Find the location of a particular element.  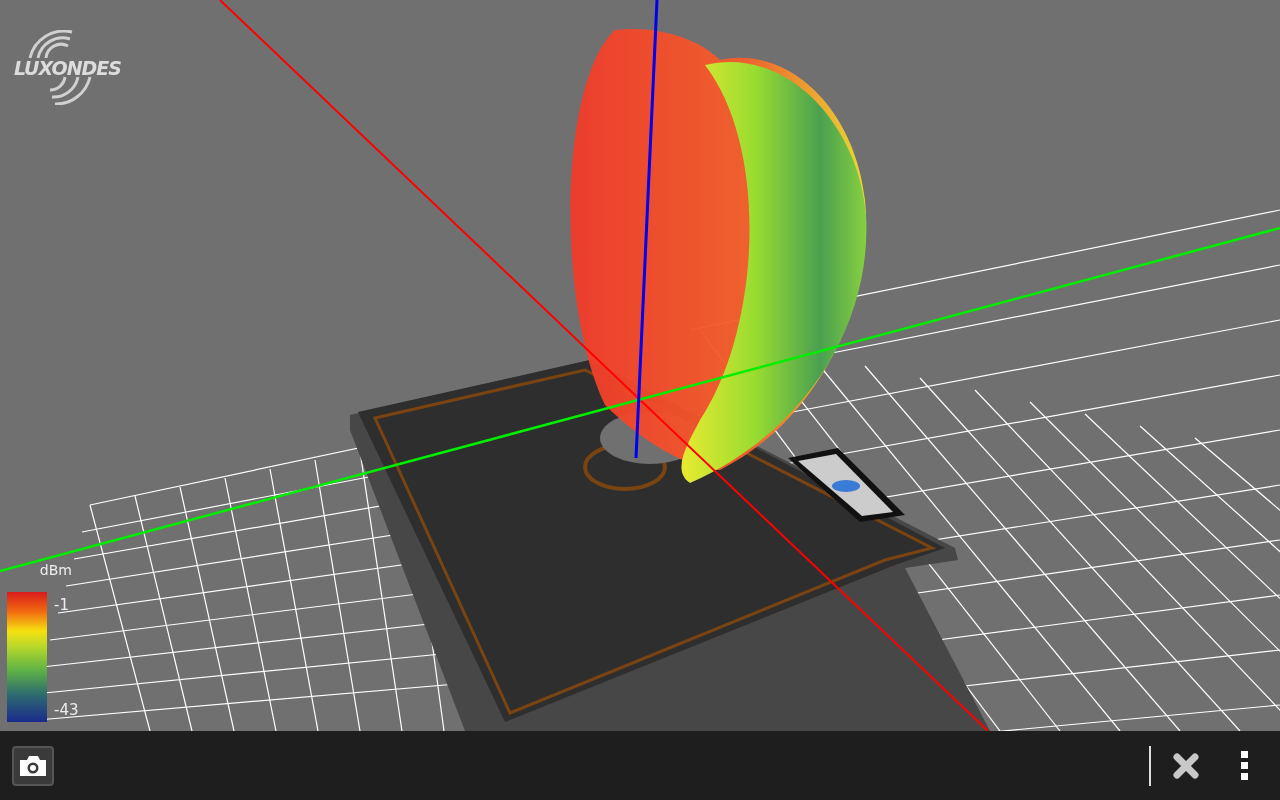

overflow-menu-button is located at coordinates (1245, 765).